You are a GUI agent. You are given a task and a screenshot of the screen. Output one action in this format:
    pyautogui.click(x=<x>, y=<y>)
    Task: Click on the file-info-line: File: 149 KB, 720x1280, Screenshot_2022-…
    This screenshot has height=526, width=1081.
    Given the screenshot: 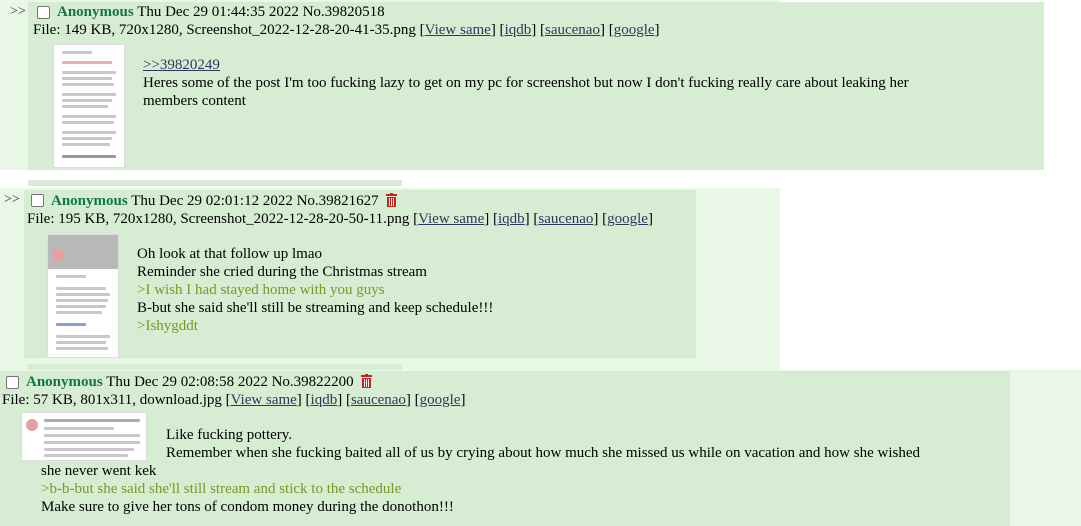 What is the action you would take?
    pyautogui.click(x=346, y=30)
    